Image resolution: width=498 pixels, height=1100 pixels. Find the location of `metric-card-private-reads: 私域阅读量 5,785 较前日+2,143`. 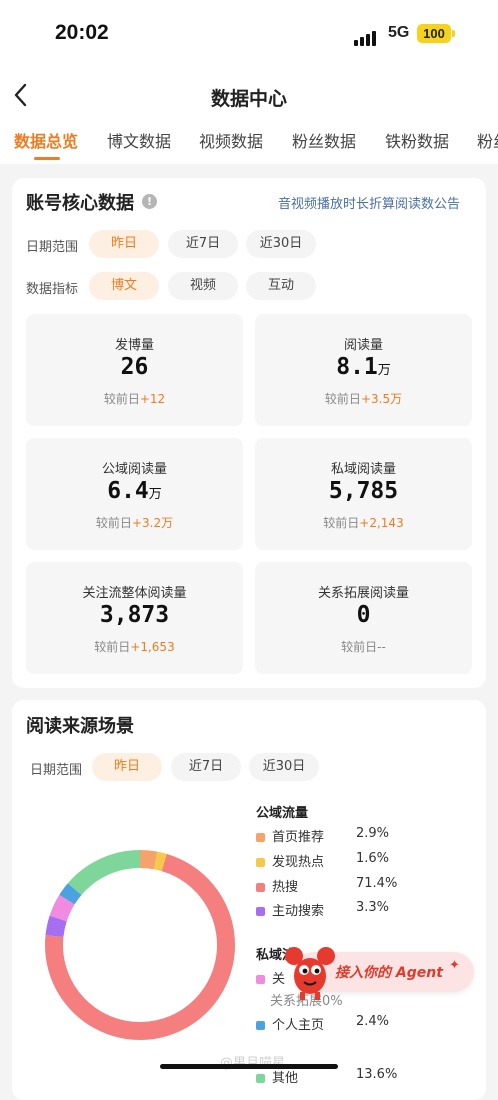

metric-card-private-reads: 私域阅读量 5,785 较前日+2,143 is located at coordinates (363, 494).